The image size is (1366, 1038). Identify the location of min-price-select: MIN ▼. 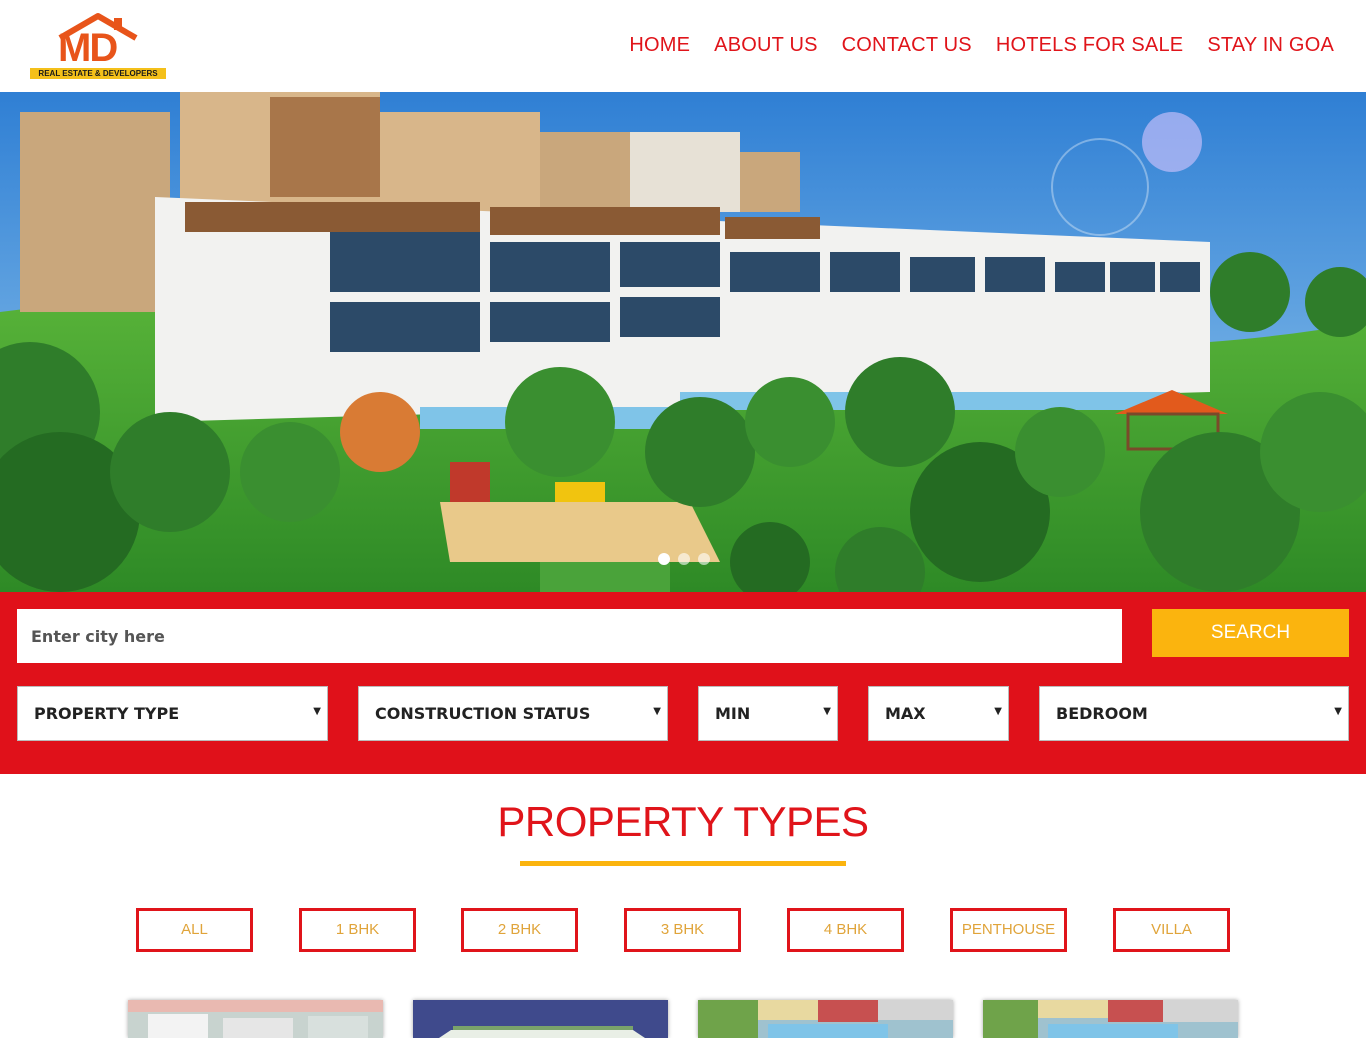
(768, 713).